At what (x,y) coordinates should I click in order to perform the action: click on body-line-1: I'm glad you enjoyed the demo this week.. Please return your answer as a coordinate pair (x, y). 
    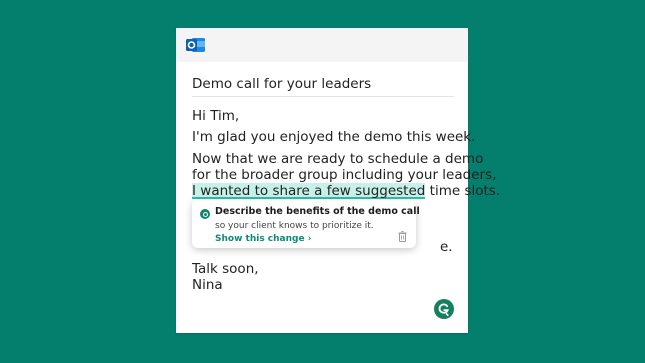
    Looking at the image, I should click on (334, 137).